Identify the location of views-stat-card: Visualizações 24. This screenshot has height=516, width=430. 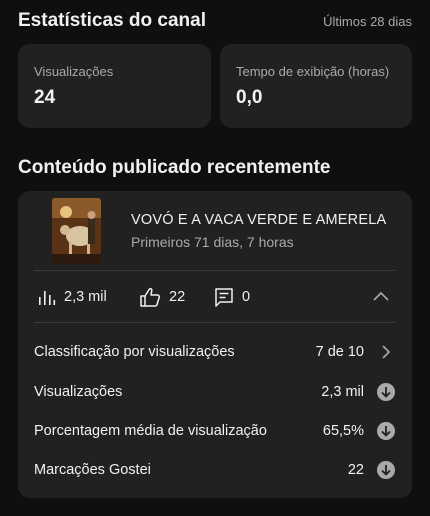
(114, 86).